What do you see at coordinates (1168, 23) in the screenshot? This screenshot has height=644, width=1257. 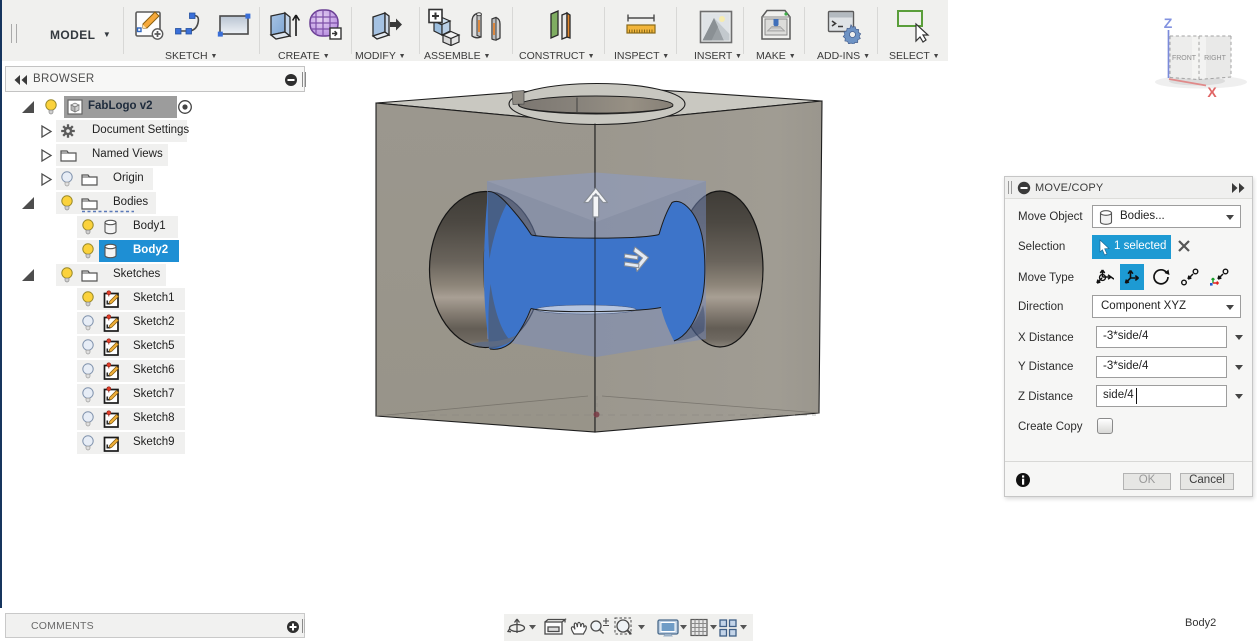 I see `svg-text: Z` at bounding box center [1168, 23].